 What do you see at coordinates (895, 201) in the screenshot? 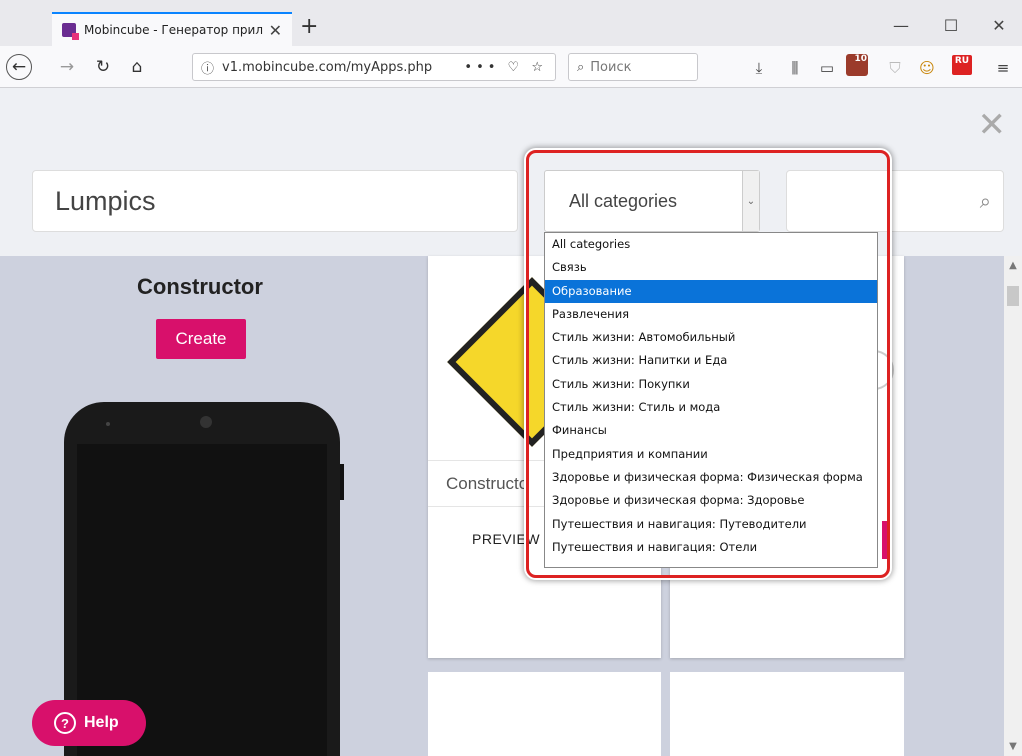
I see `search-field: ⌕` at bounding box center [895, 201].